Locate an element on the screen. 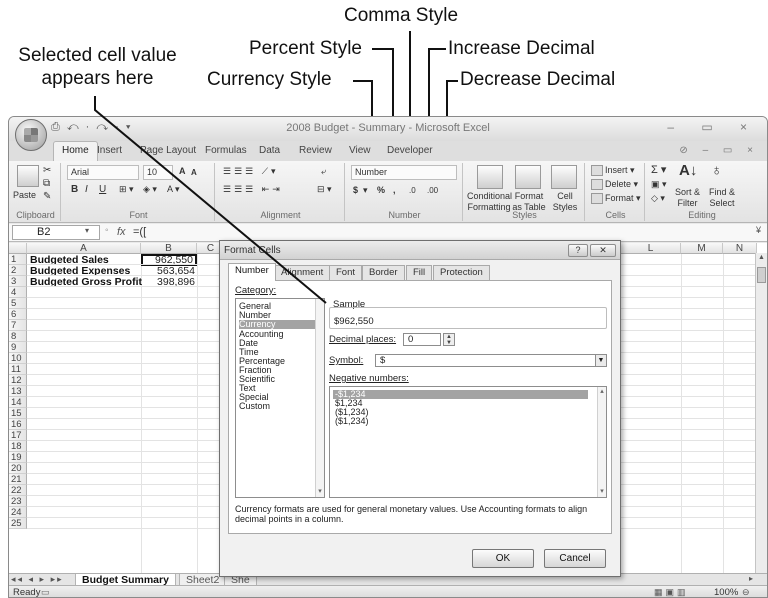  leader-selected-cell is located at coordinates (210, 200).